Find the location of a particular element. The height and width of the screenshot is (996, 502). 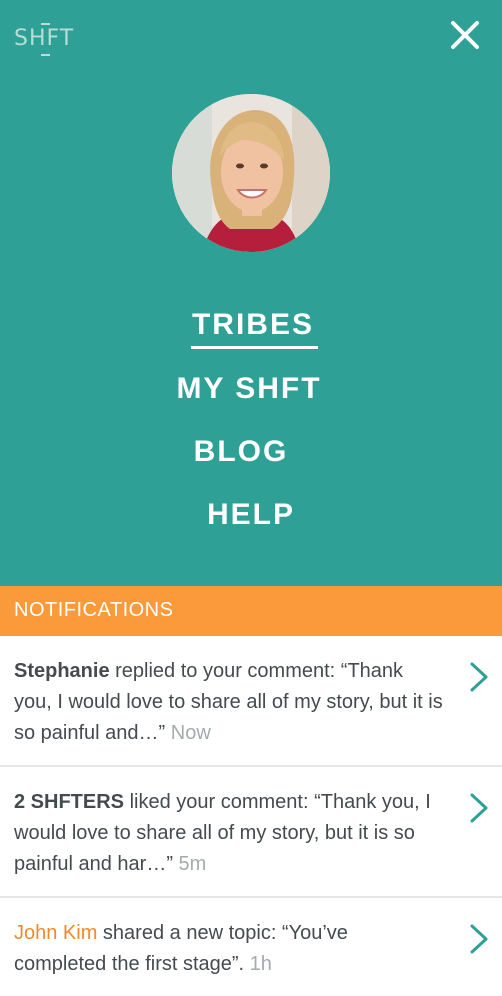

nav-item-help: HELP is located at coordinates (251, 515).